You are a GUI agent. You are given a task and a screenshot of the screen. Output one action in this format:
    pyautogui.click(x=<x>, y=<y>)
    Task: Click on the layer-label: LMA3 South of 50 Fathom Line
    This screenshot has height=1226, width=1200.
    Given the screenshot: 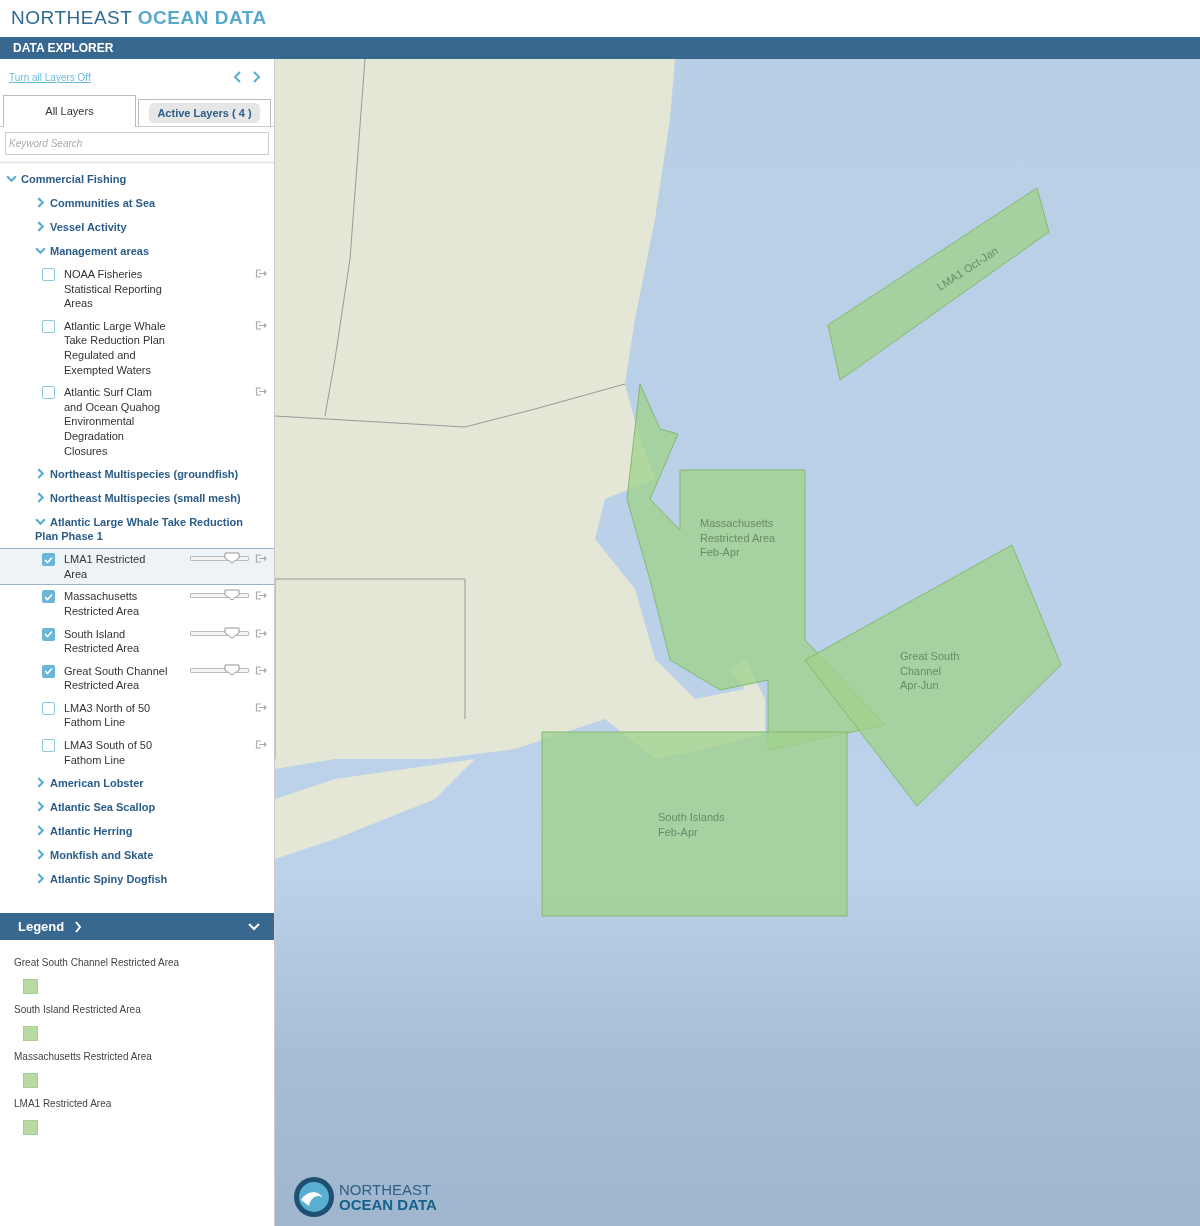 What is the action you would take?
    pyautogui.click(x=109, y=753)
    